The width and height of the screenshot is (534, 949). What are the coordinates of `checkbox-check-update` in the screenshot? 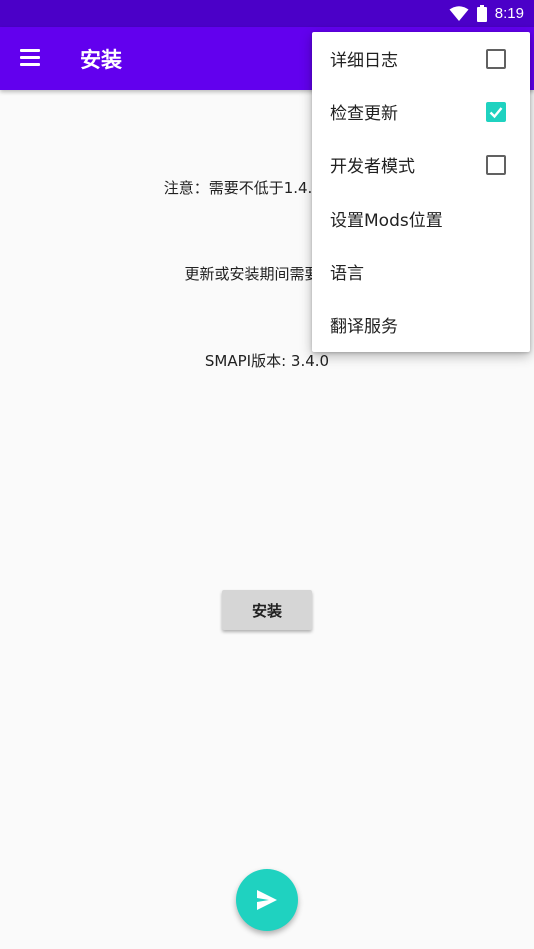 It's located at (496, 111).